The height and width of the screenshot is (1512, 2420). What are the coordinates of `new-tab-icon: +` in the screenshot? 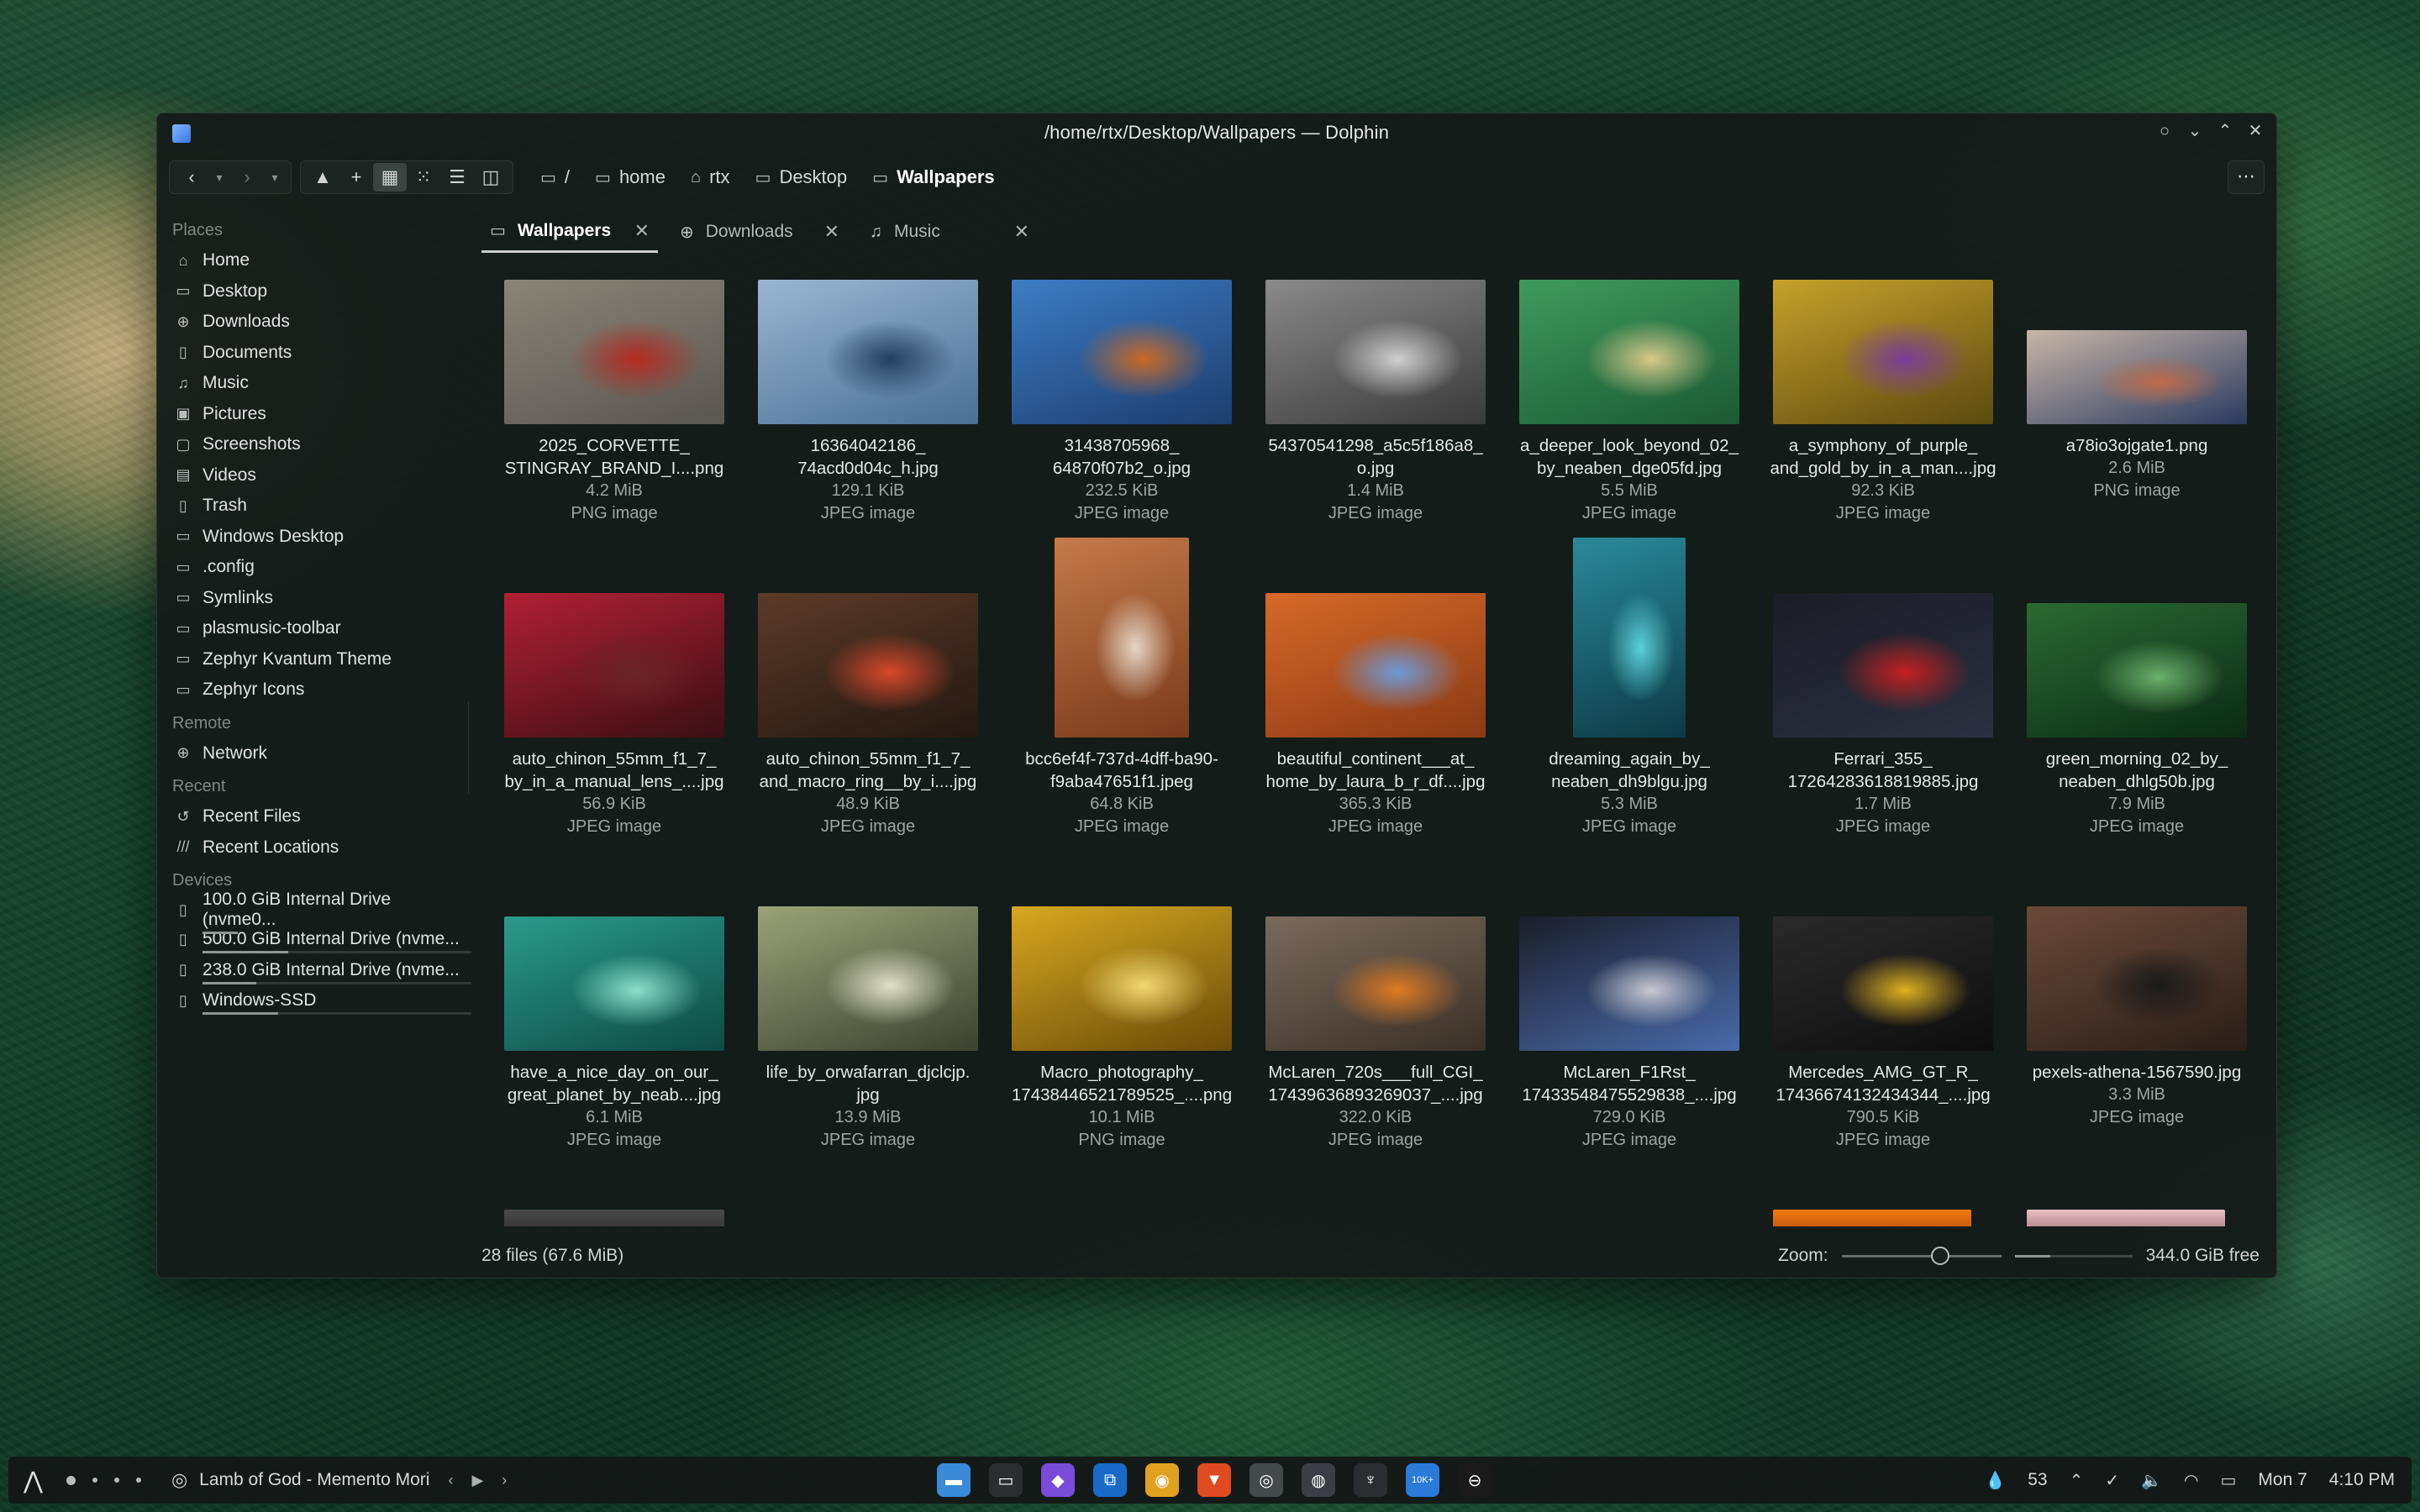 It's located at (356, 177).